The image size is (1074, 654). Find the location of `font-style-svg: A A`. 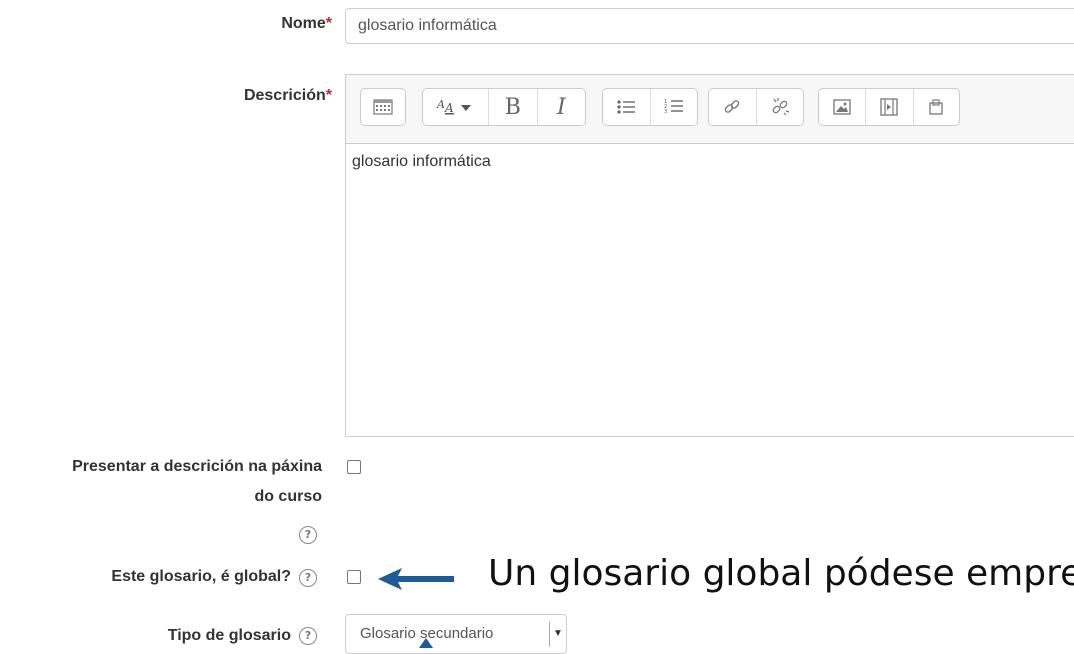

font-style-svg: A A is located at coordinates (453, 106).